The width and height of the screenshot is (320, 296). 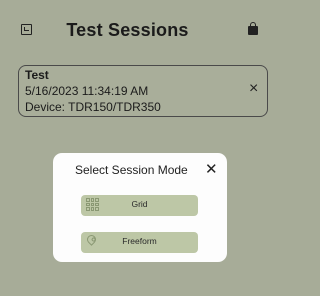 What do you see at coordinates (131, 170) in the screenshot?
I see `dialog-title: Select Session Mode` at bounding box center [131, 170].